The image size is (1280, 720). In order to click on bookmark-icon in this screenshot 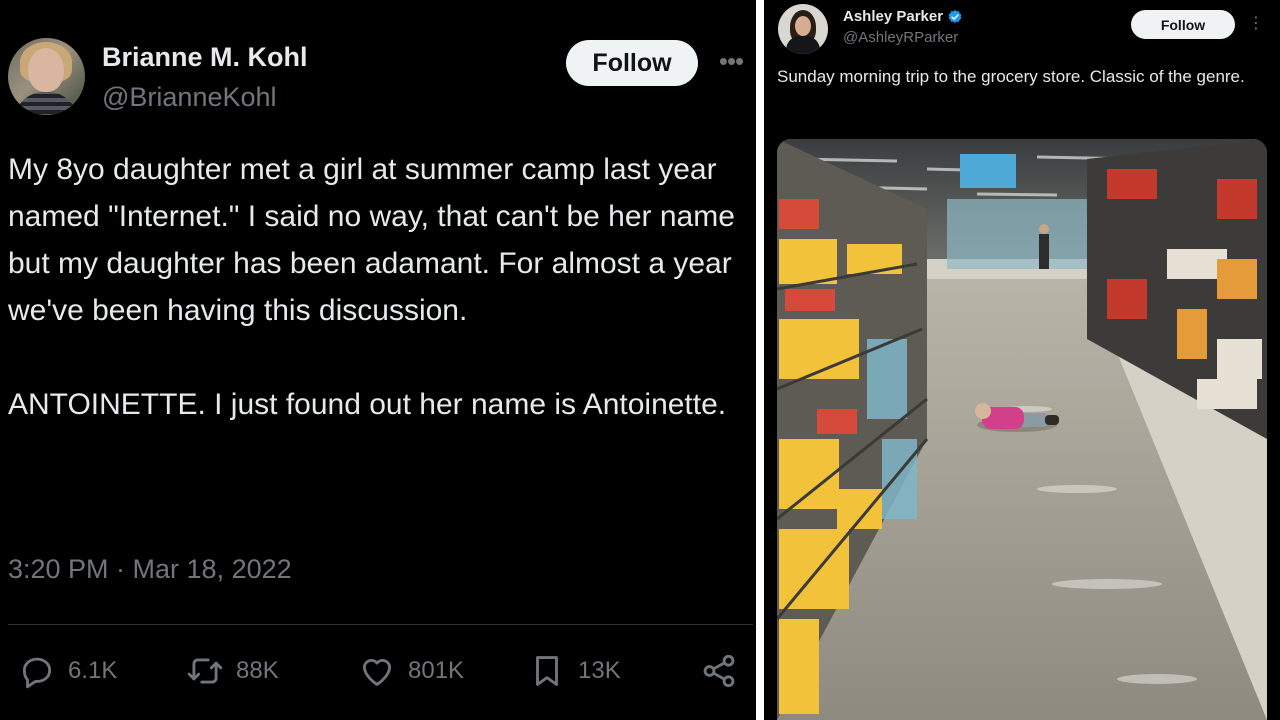, I will do `click(547, 671)`.